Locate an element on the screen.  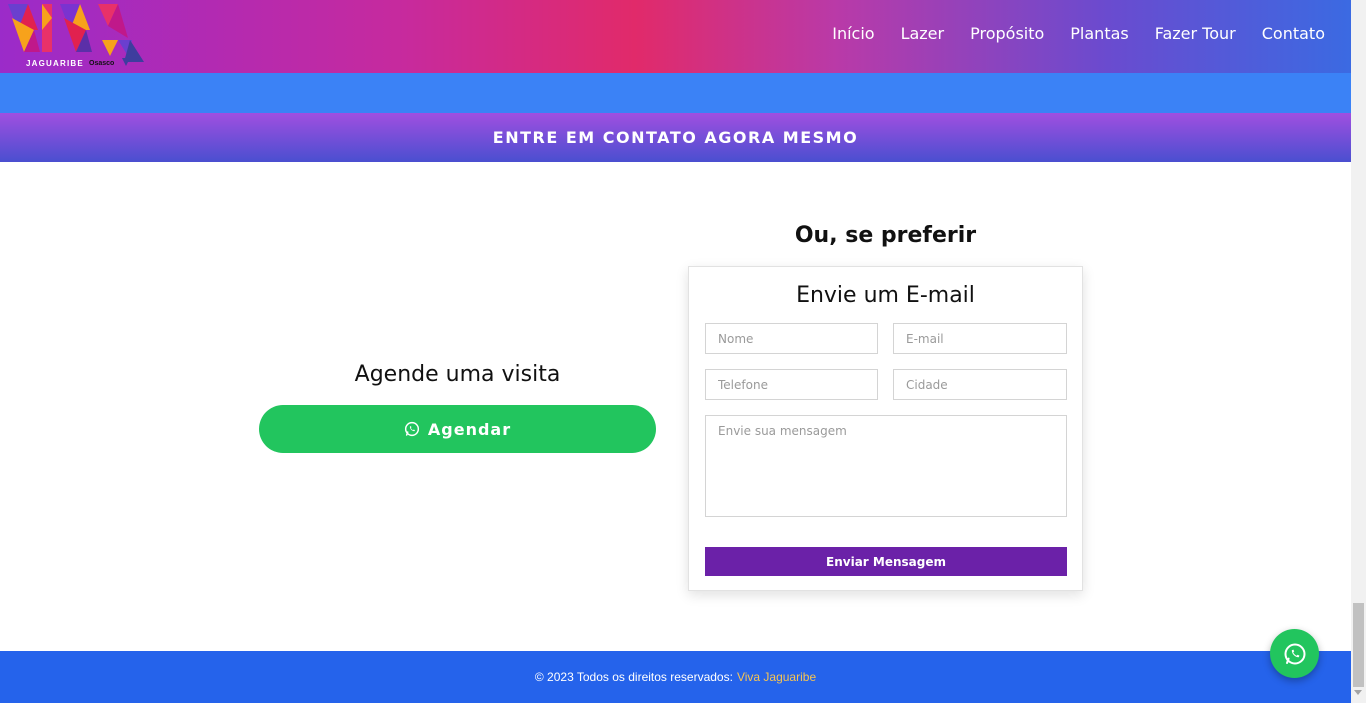
prefer-title: Ou, se preferir is located at coordinates (885, 235).